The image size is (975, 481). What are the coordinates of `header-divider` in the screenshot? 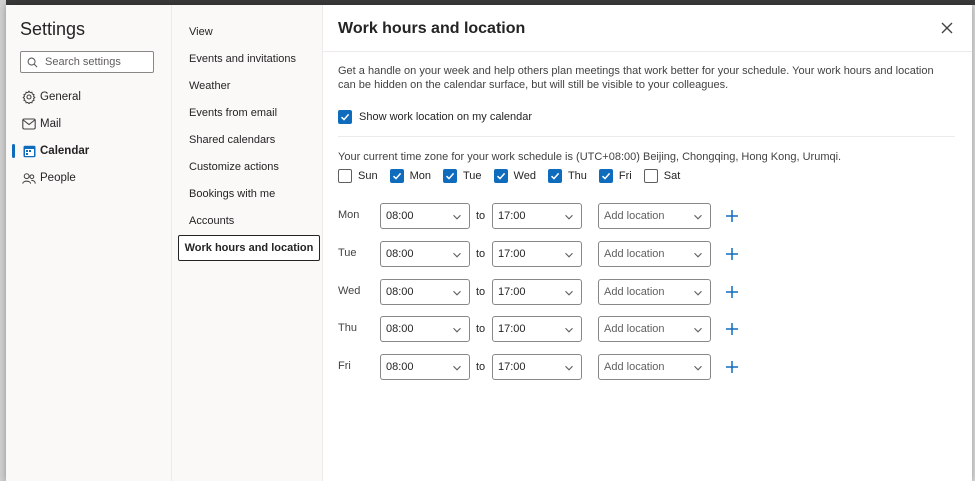 It's located at (647, 51).